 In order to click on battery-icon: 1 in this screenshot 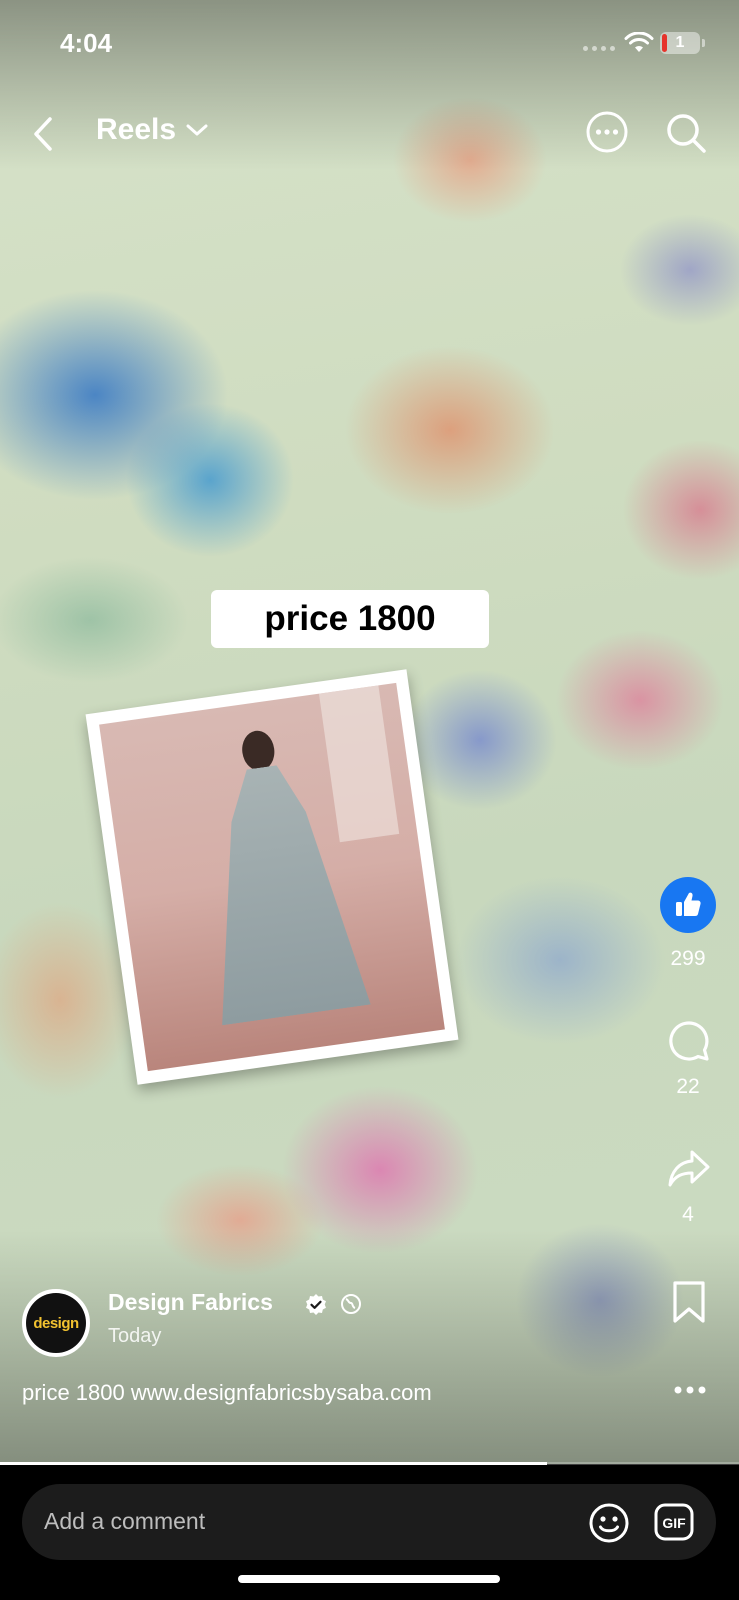, I will do `click(682, 43)`.